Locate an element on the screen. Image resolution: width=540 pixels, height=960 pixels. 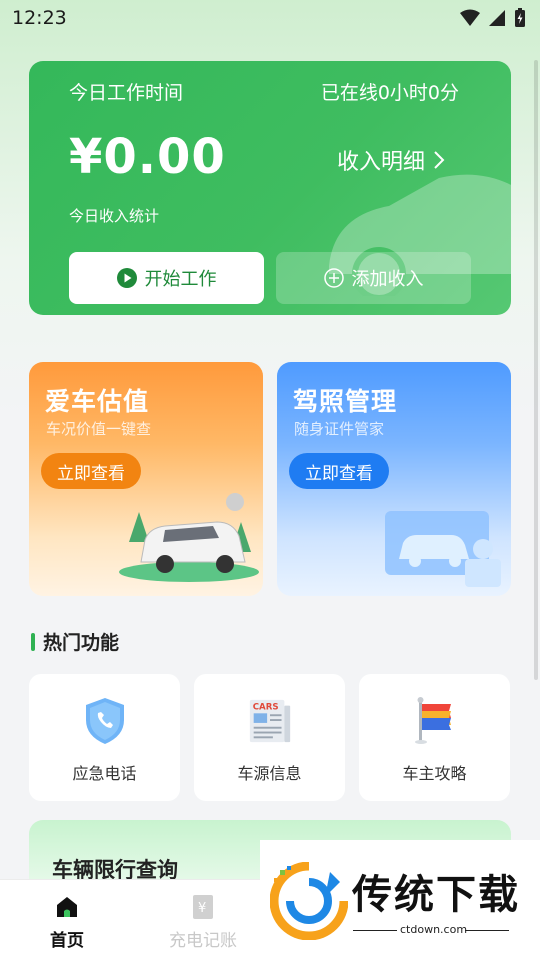
shield-phone-icon is located at coordinates (105, 721).